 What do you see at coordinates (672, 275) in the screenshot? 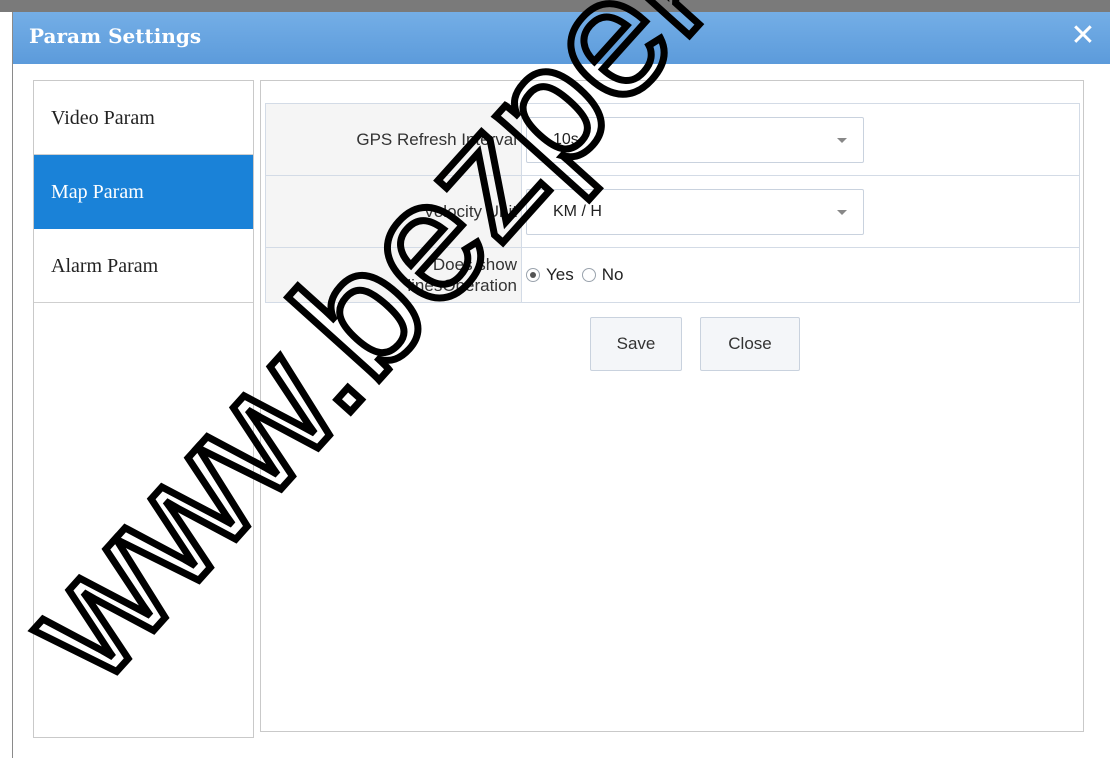
I see `form-row-show-lines: Does show linesOperation Yes No` at bounding box center [672, 275].